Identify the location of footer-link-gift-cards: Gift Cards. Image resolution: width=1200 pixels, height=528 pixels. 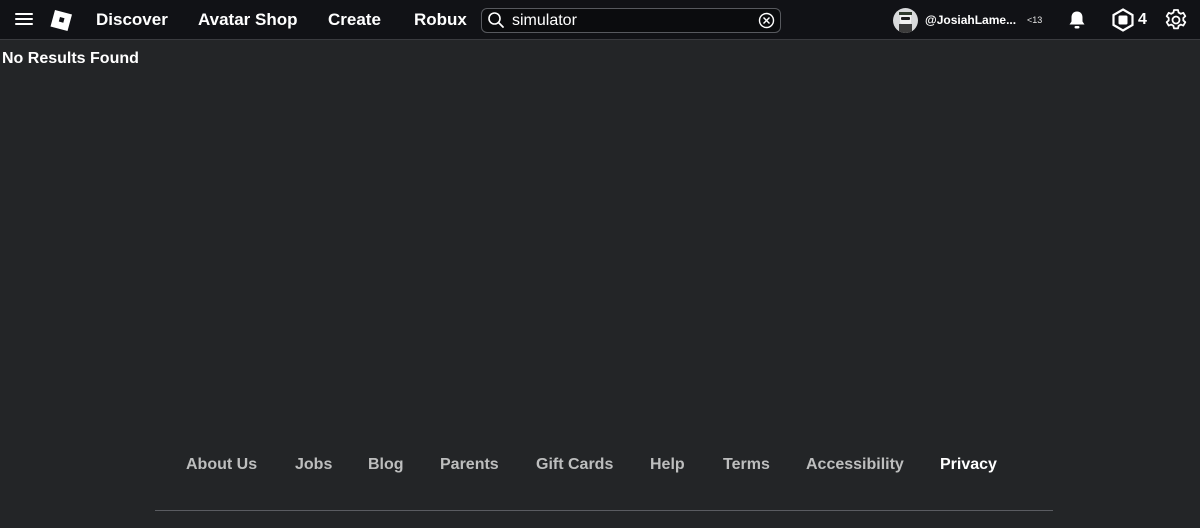
(574, 465).